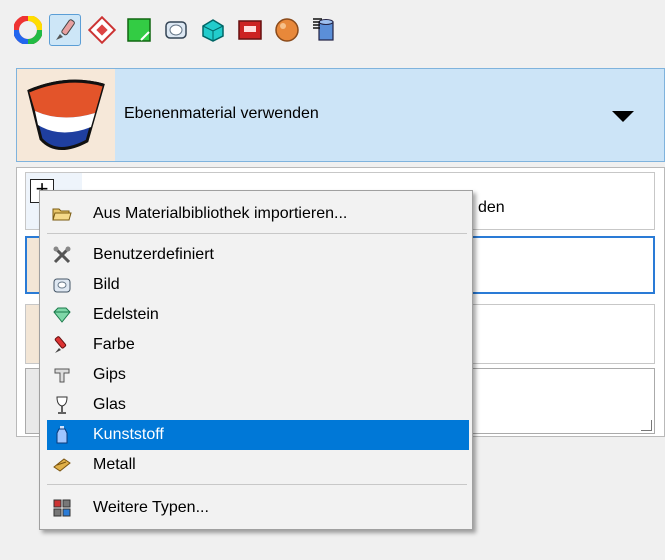  I want to click on green-surface-icon, so click(139, 30).